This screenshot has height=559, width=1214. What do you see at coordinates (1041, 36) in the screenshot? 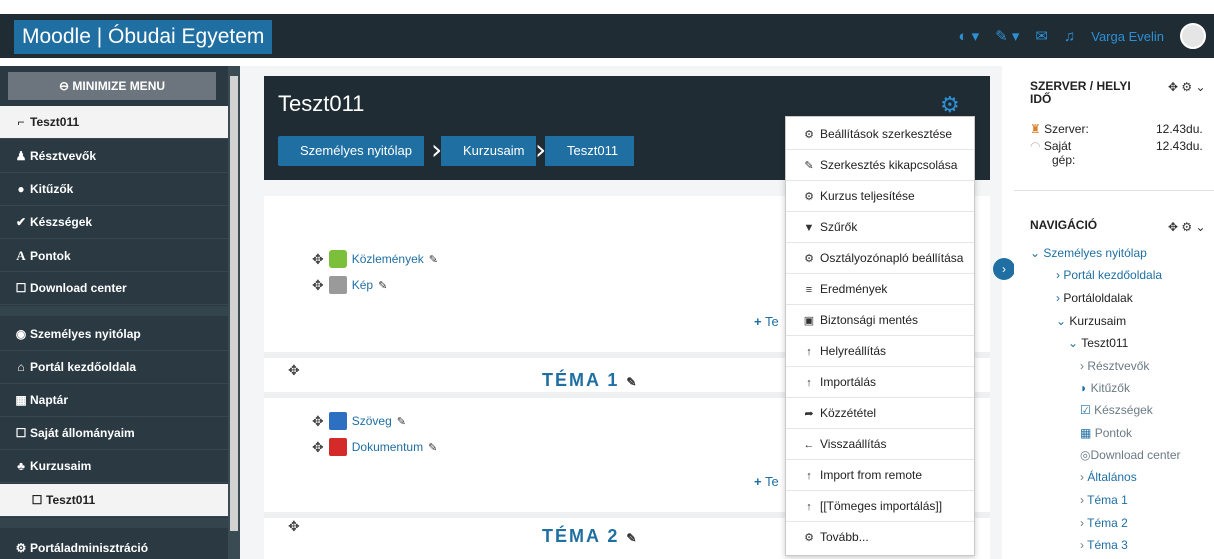
I see `envelope-icon: ✉` at bounding box center [1041, 36].